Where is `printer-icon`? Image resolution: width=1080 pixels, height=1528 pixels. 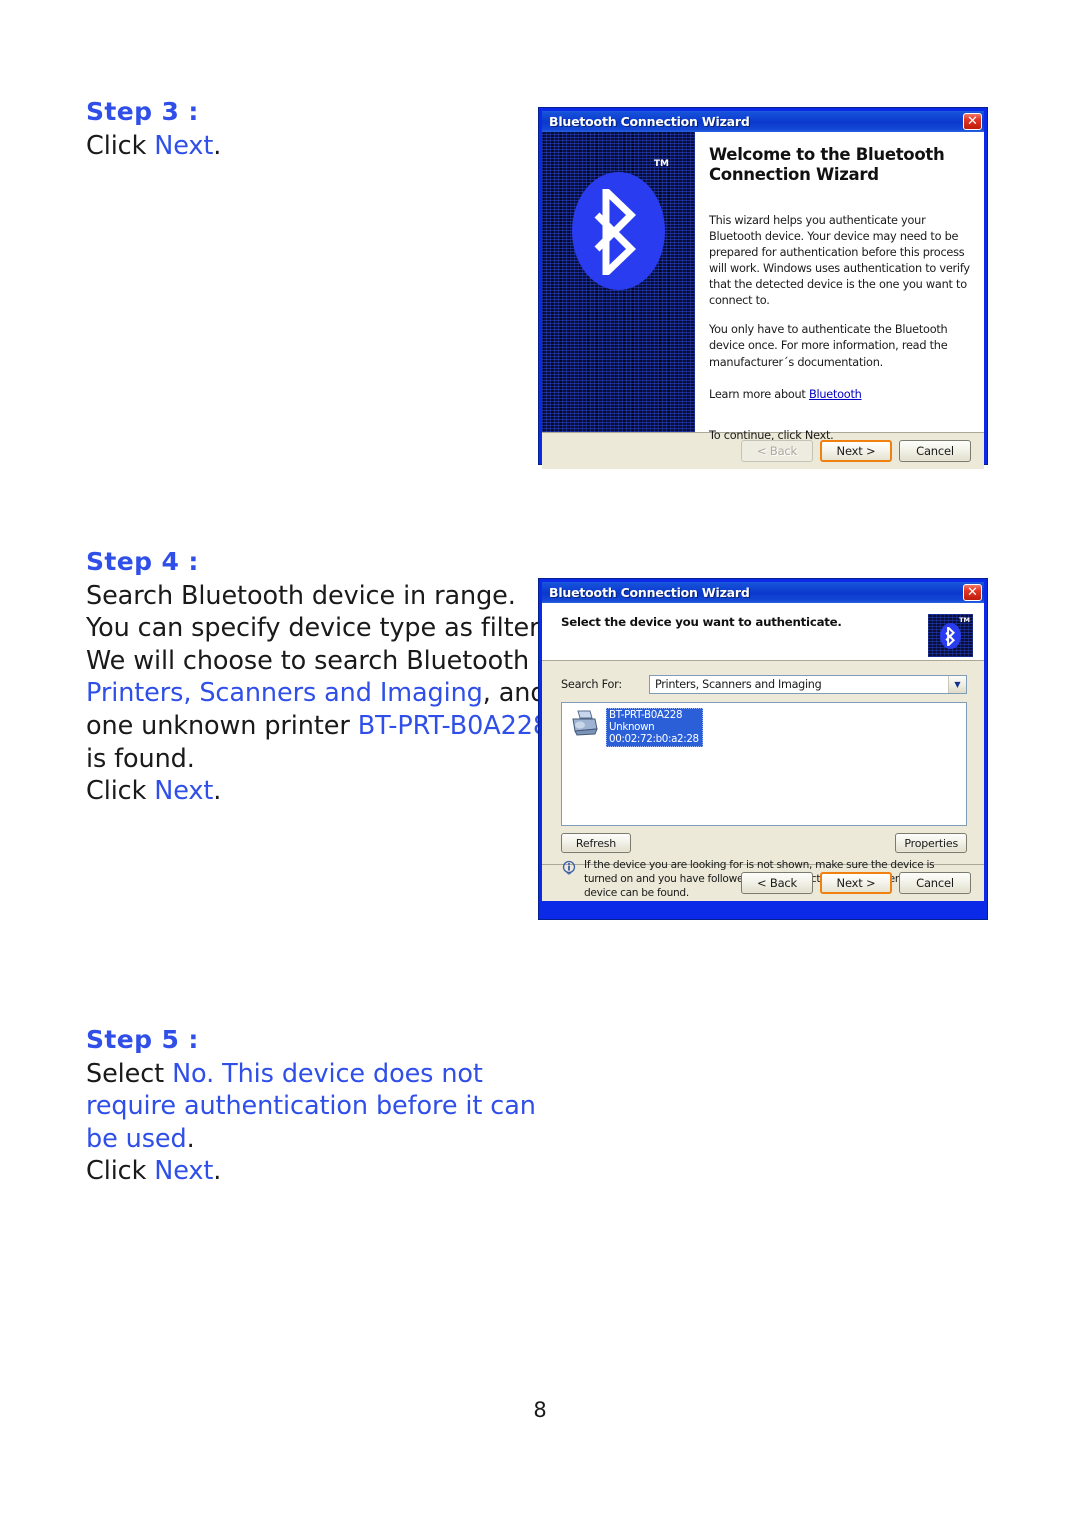
printer-icon is located at coordinates (585, 723).